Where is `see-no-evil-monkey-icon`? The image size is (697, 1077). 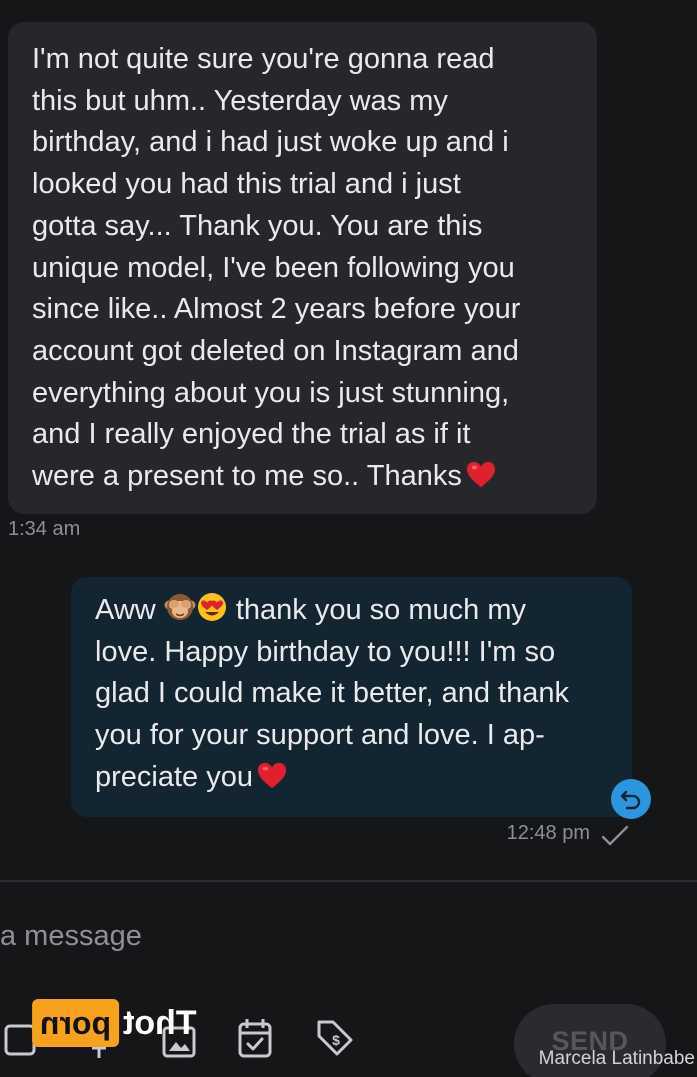 see-no-evil-monkey-icon is located at coordinates (180, 607).